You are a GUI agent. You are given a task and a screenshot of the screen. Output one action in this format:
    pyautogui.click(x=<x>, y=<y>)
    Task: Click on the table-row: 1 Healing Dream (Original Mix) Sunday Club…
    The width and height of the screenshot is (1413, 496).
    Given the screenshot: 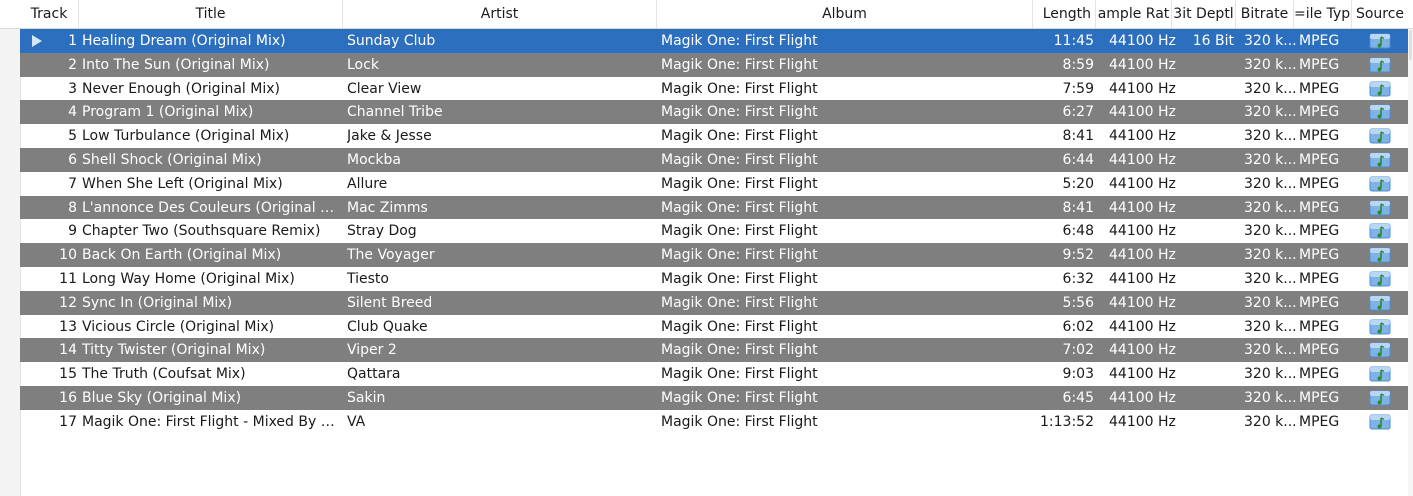 What is the action you would take?
    pyautogui.click(x=714, y=41)
    